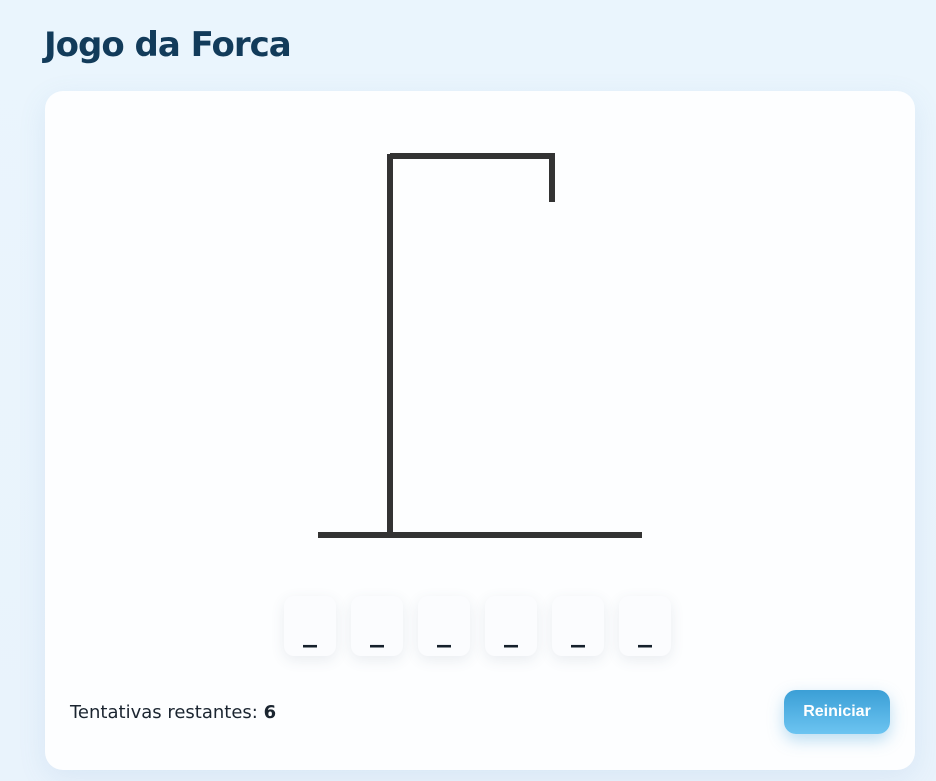 Image resolution: width=936 pixels, height=781 pixels. I want to click on page-title: Jogo da Forca, so click(168, 45).